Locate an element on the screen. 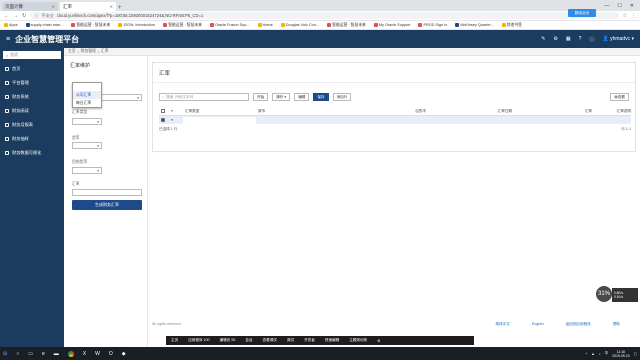 The width and height of the screenshot is (640, 360). grid-search-input: ⌕ 搜索: 所有文本列 is located at coordinates (204, 97).